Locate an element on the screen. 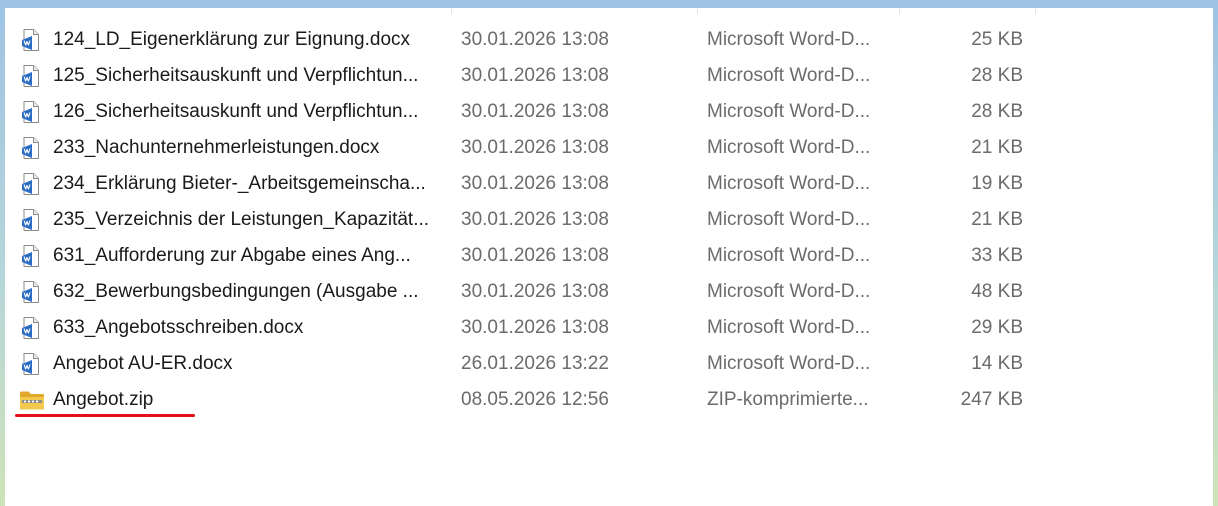 The height and width of the screenshot is (506, 1218). file-name: 124_LD_Eigenerklärung zur Eignung.docx is located at coordinates (232, 39).